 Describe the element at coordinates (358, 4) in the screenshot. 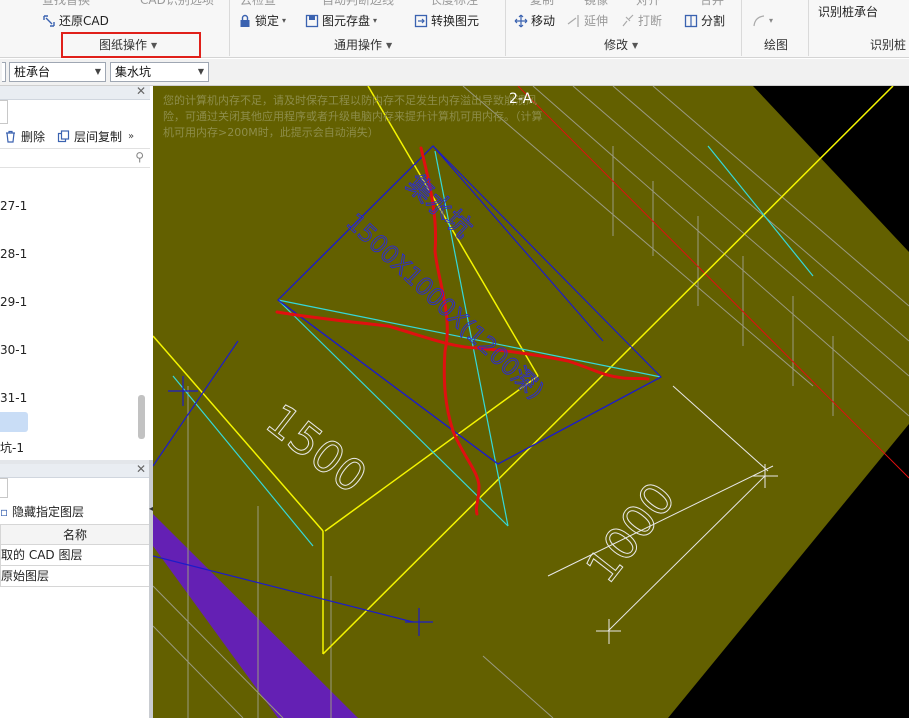

I see `auto-edge-button: 自动判断边线` at that location.